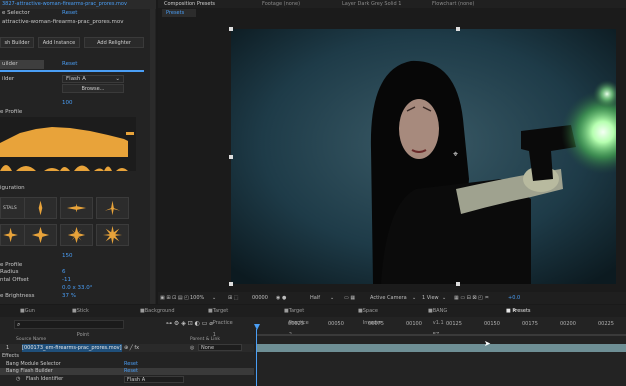  I want to click on effects-label: Effects, so click(10, 356).